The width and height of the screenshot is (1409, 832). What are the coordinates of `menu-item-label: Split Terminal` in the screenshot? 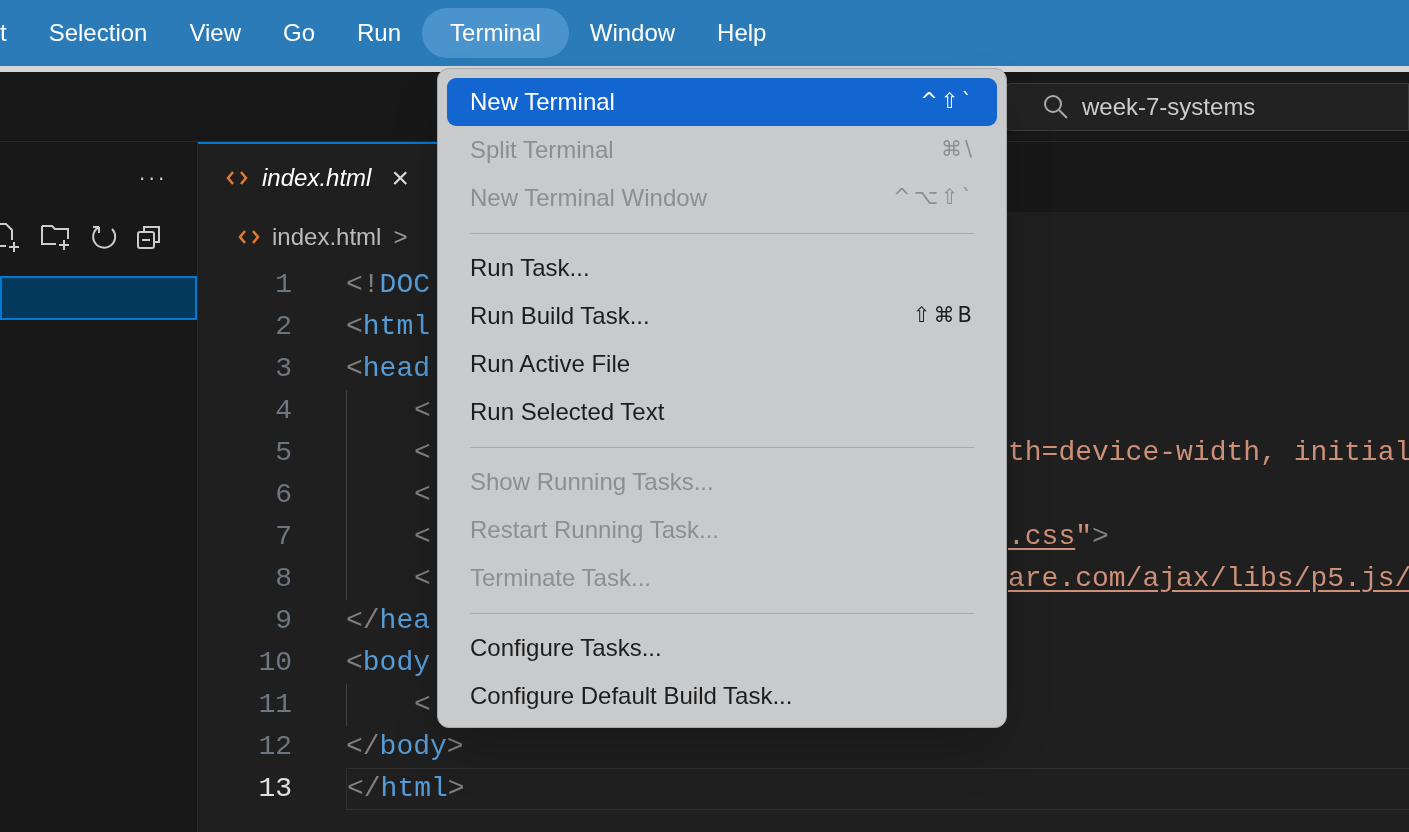 It's located at (542, 150).